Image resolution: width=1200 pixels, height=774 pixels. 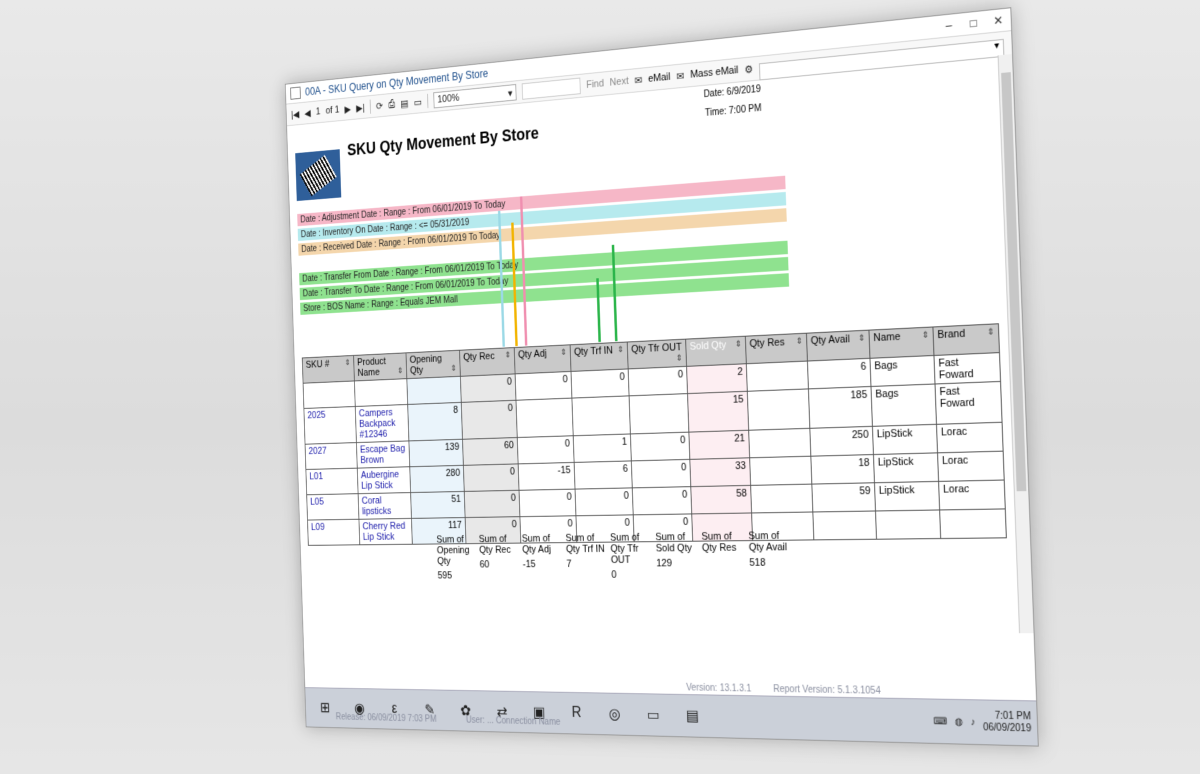 What do you see at coordinates (332, 481) in the screenshot?
I see `cell-sku: L01` at bounding box center [332, 481].